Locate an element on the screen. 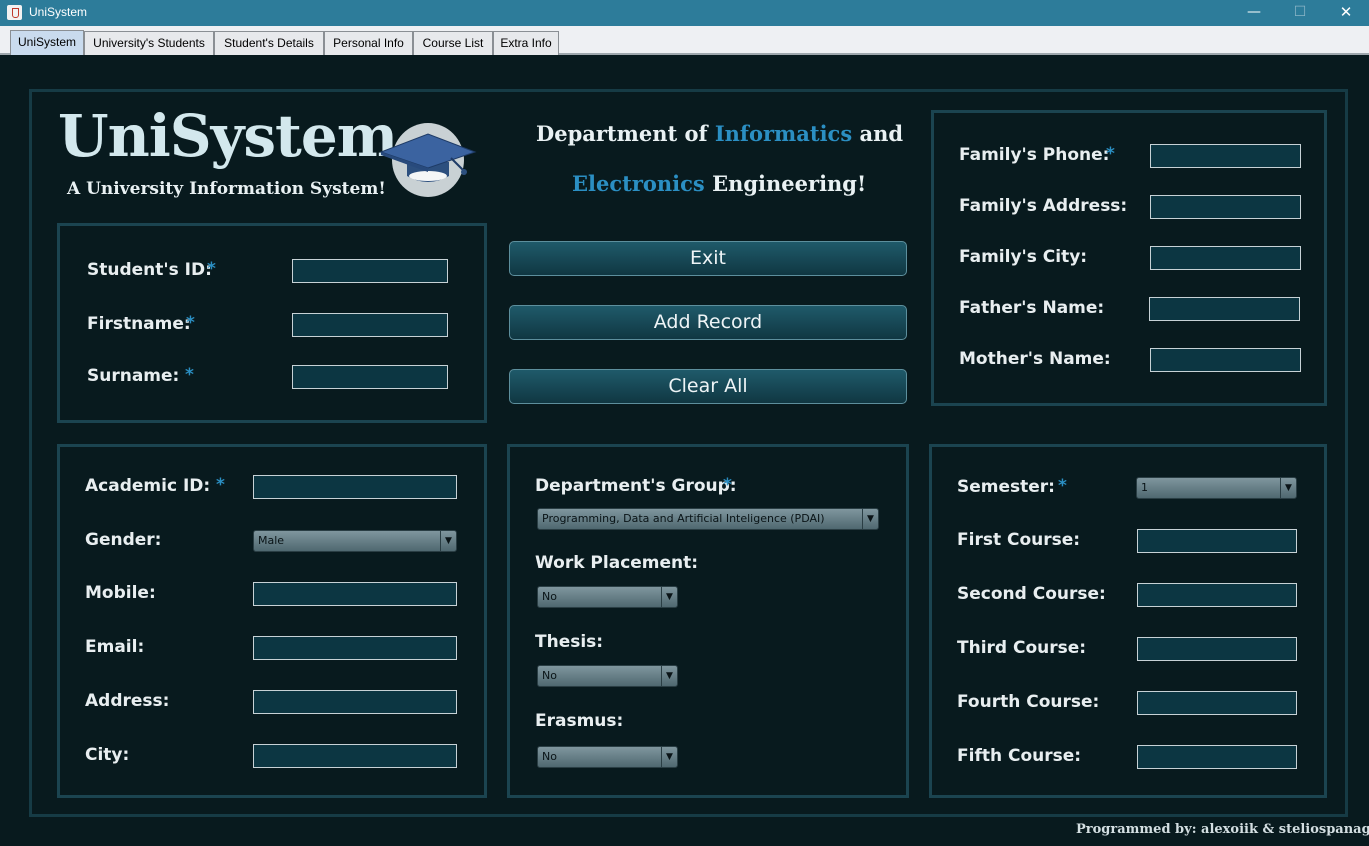 The image size is (1369, 846). family-phone-input is located at coordinates (1225, 156).